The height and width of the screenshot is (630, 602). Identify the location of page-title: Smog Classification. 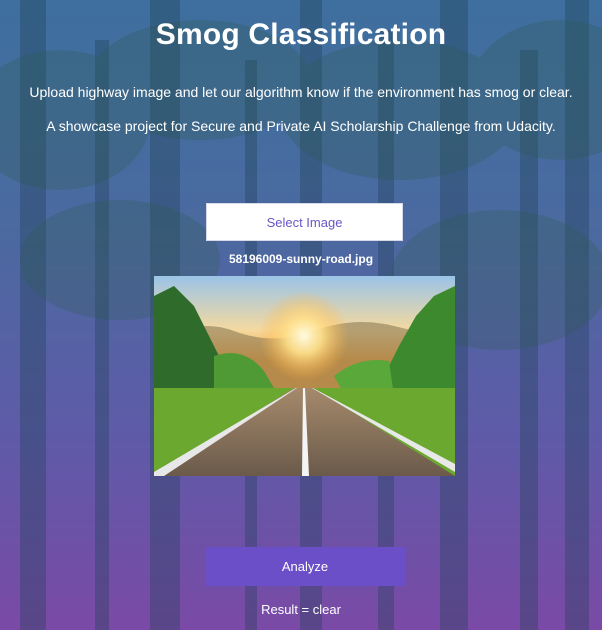
(301, 34).